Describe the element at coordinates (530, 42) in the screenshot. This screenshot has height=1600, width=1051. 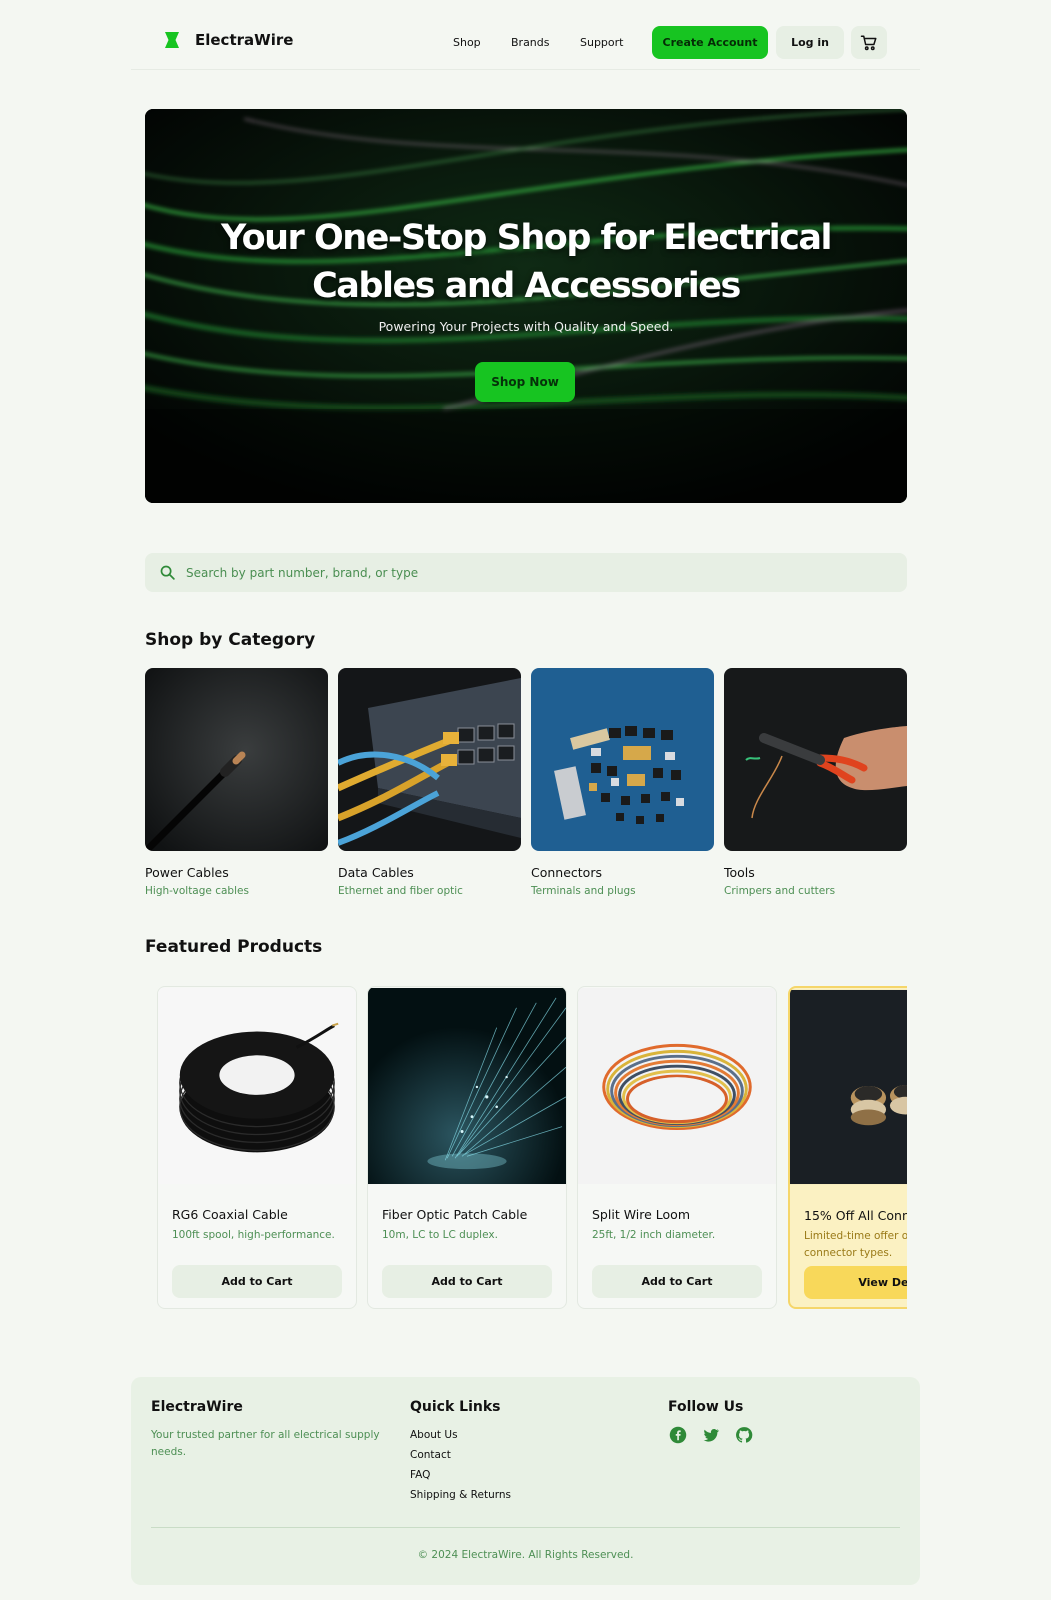
I see `nav-brands: Brands` at that location.